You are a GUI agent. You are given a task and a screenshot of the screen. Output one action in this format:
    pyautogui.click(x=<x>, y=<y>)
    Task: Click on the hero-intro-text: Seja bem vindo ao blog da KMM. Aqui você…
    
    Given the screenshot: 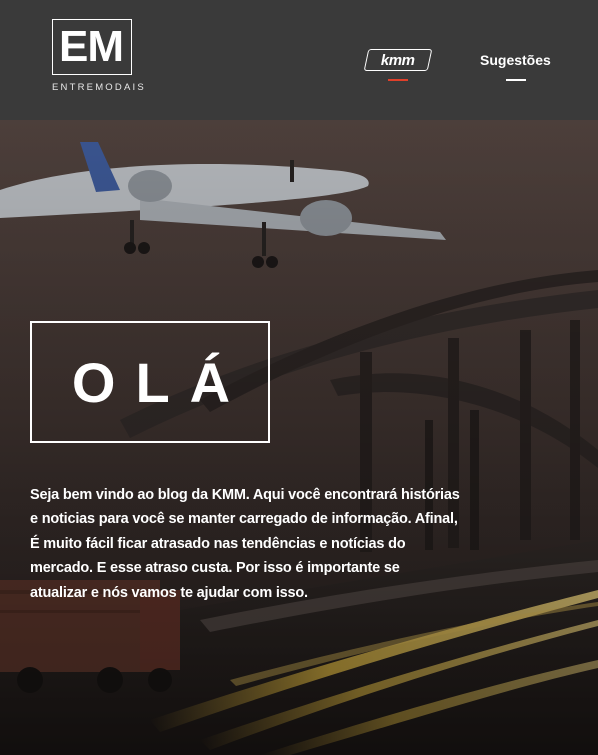 What is the action you would take?
    pyautogui.click(x=245, y=543)
    